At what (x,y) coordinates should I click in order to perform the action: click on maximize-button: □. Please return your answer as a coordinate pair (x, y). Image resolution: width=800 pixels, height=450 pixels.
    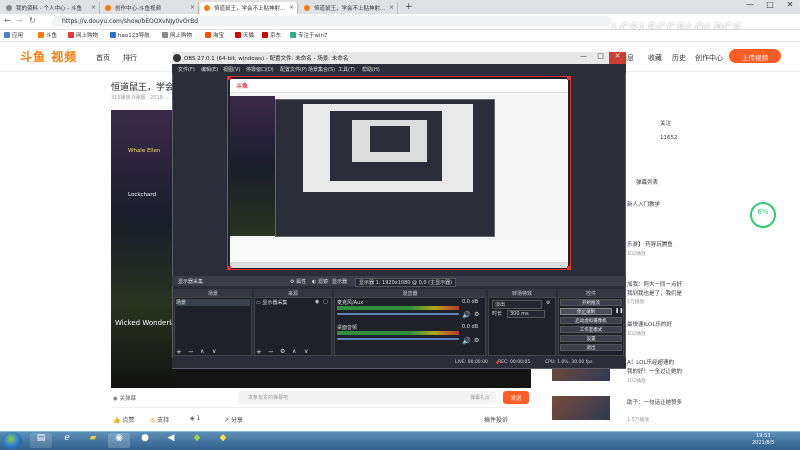
    Looking at the image, I should click on (770, 4).